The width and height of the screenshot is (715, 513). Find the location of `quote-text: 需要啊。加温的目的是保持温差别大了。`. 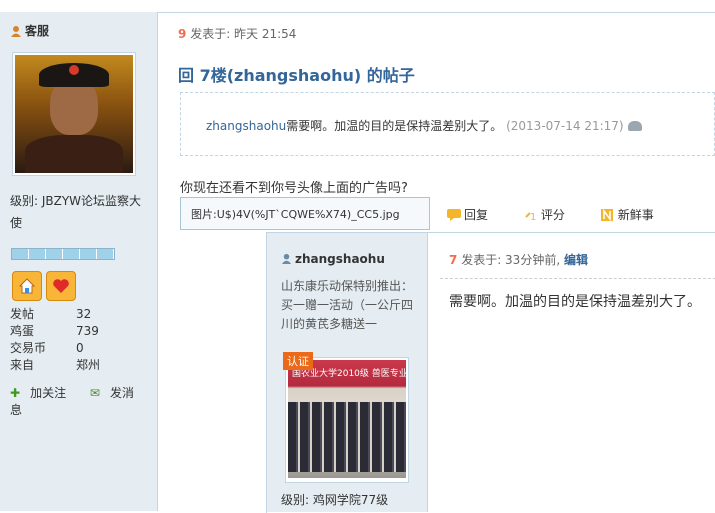

quote-text: 需要啊。加温的目的是保持温差别大了。 is located at coordinates (394, 126).